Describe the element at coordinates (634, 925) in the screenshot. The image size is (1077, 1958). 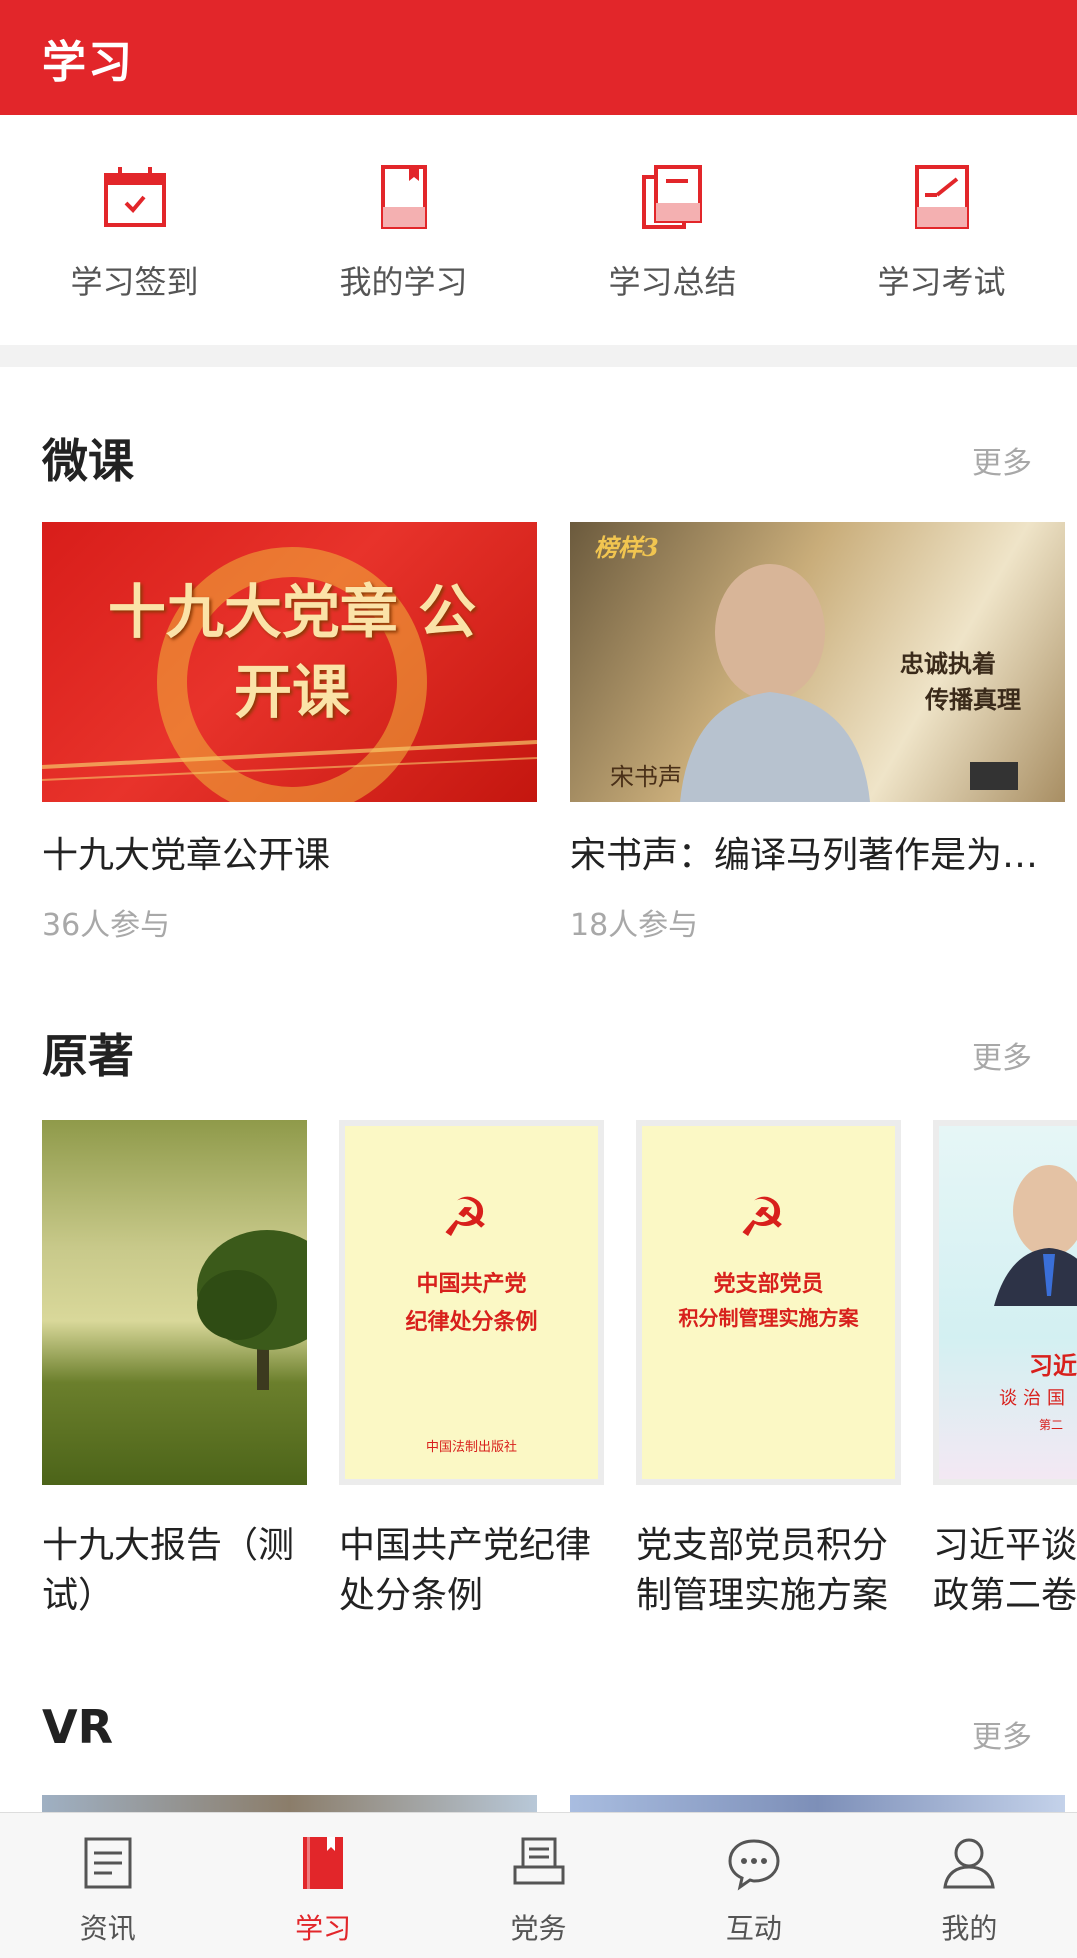
I see `weike-participants: 18人参与` at that location.